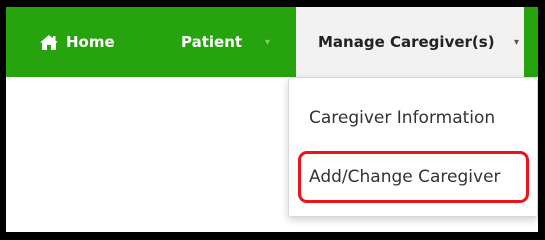  I want to click on patient-caret-icon: ▾, so click(267, 42).